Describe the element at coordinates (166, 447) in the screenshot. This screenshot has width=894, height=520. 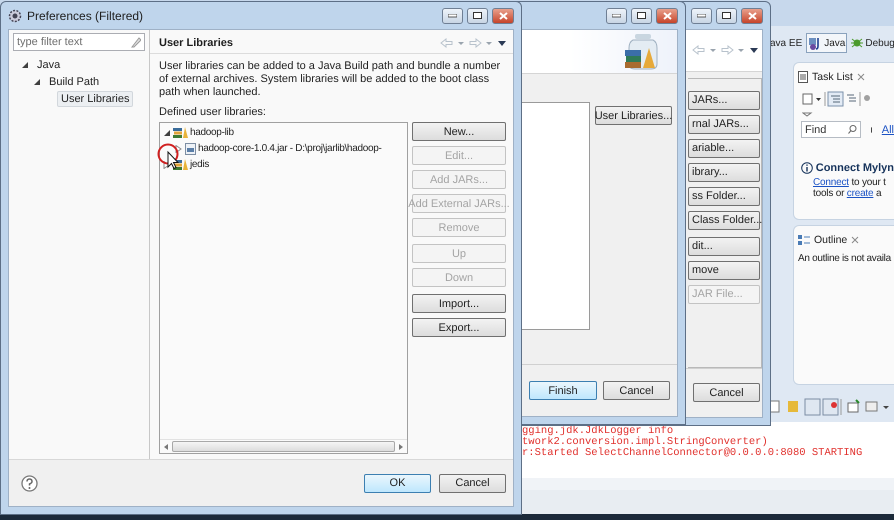
I see `scroll-left-icon` at that location.